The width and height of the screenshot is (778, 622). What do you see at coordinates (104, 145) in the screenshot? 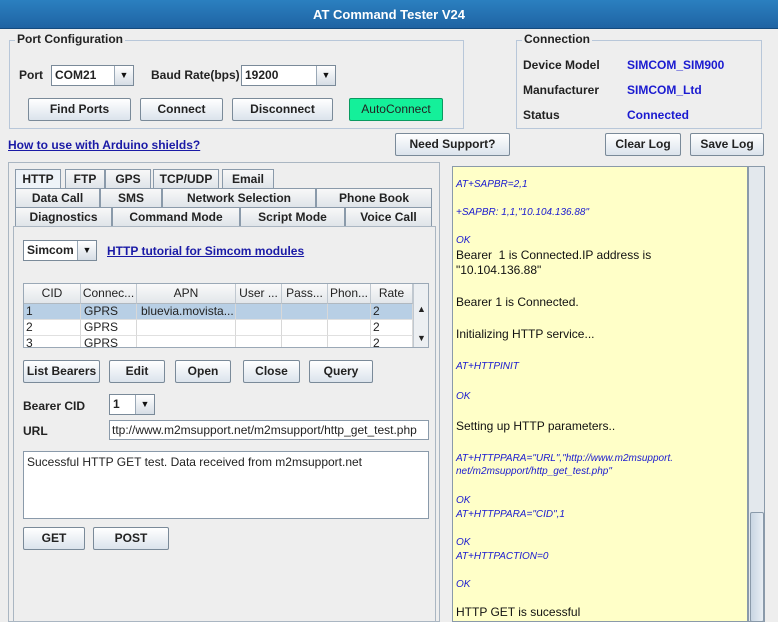
I see `arduino-help-link: How to use with Arduino shields?` at bounding box center [104, 145].